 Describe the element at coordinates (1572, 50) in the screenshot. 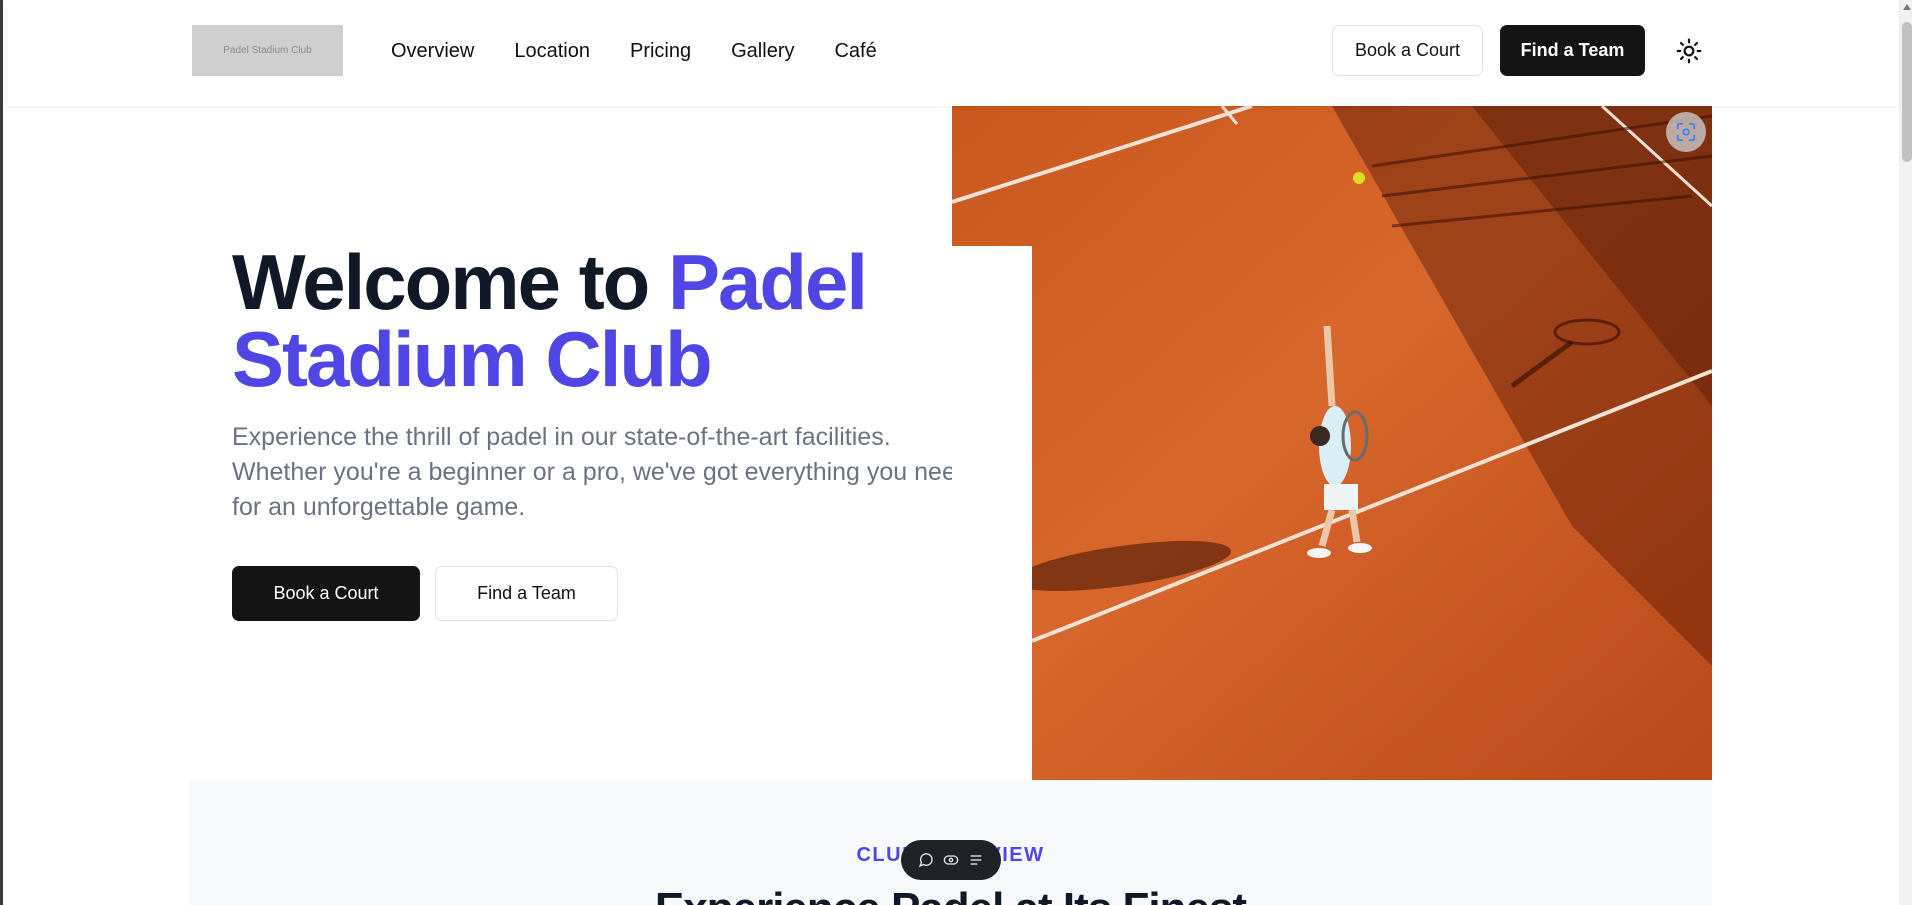

I see `header-find-team-button: Find a Team` at that location.